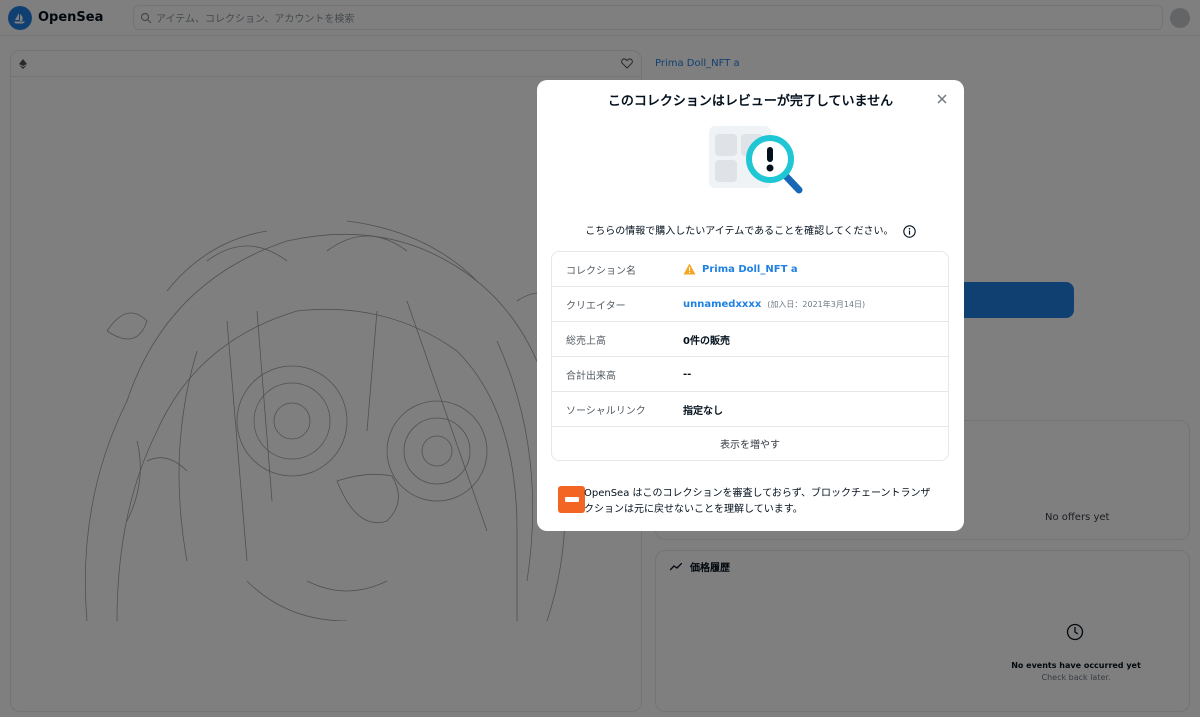 The width and height of the screenshot is (1200, 717). I want to click on social-links-value: 指定なし, so click(703, 411).